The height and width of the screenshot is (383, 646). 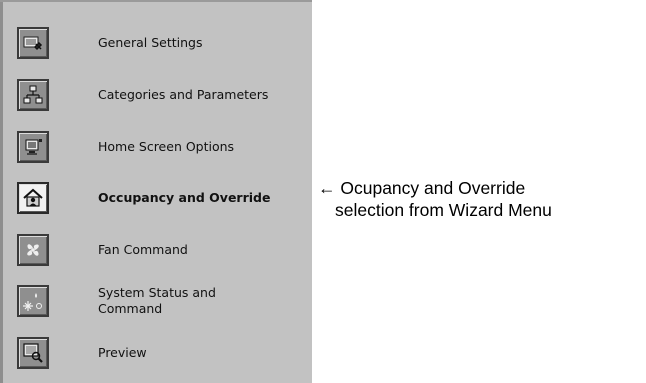 I want to click on panel-top-border, so click(x=156, y=1).